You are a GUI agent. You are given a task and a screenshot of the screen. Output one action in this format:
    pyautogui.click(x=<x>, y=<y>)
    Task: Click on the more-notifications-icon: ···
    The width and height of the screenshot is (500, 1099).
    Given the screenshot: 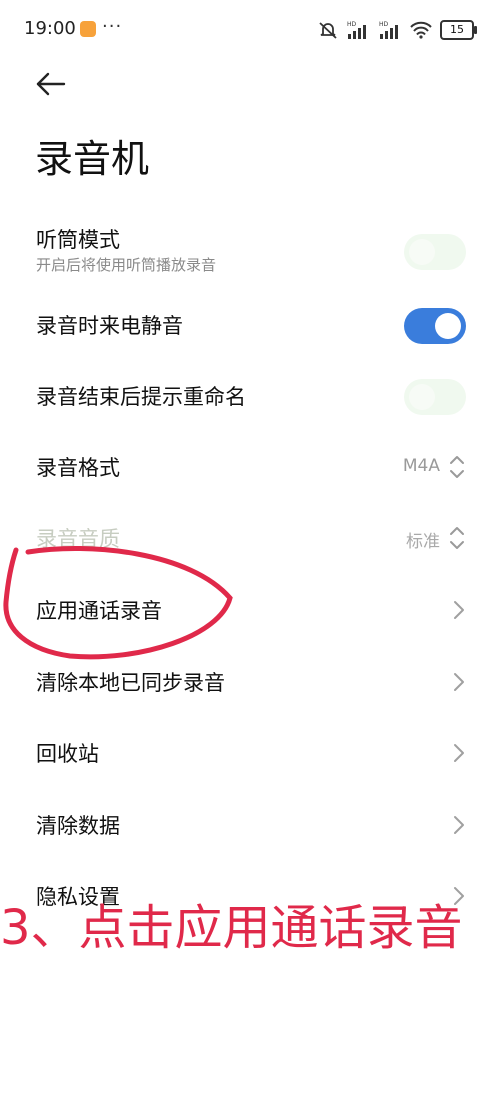 What is the action you would take?
    pyautogui.click(x=112, y=26)
    